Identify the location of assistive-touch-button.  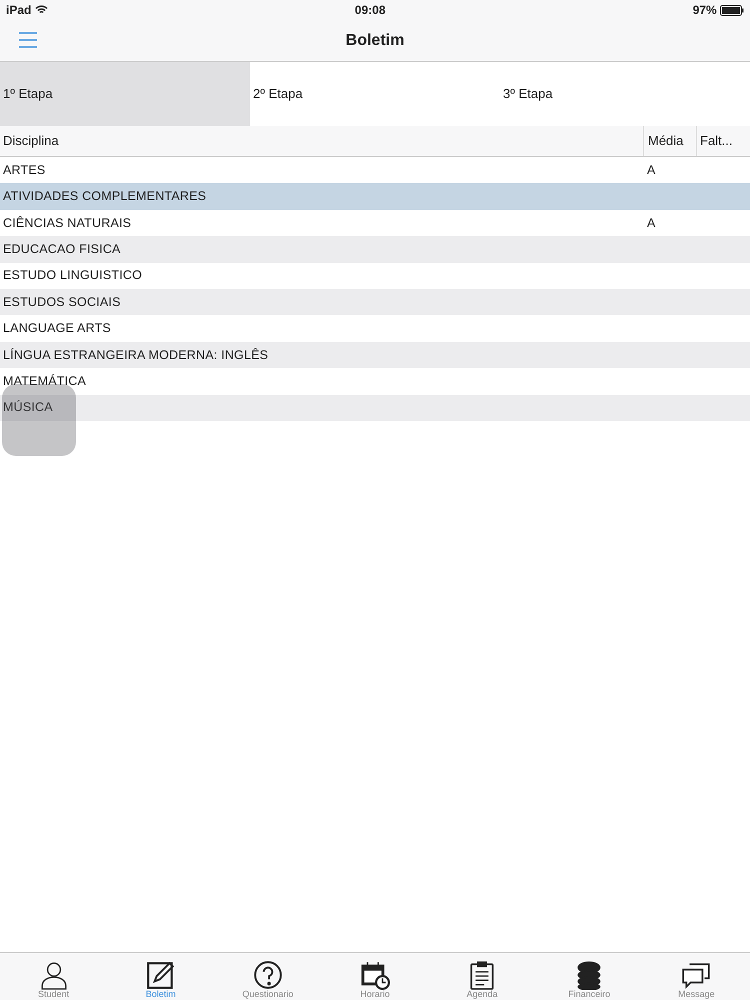
(39, 420).